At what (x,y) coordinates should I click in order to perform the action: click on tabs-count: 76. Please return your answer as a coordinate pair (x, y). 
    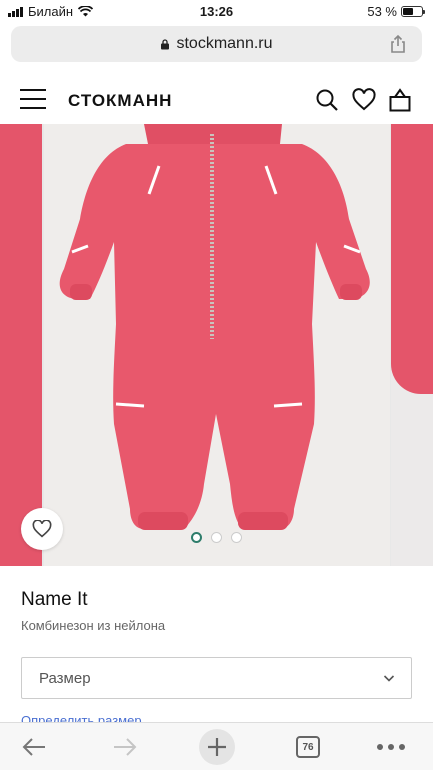
    Looking at the image, I should click on (308, 747).